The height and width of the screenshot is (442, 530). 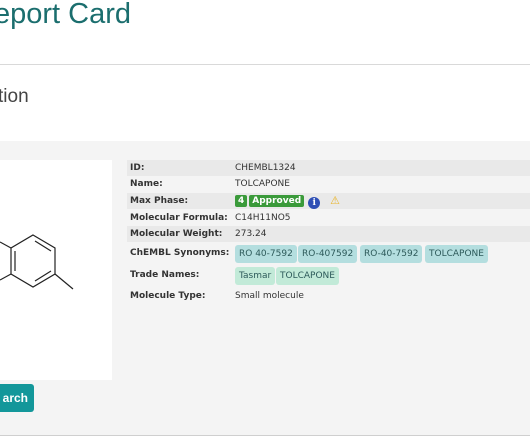 What do you see at coordinates (265, 168) in the screenshot?
I see `id-value: CHEMBL1324` at bounding box center [265, 168].